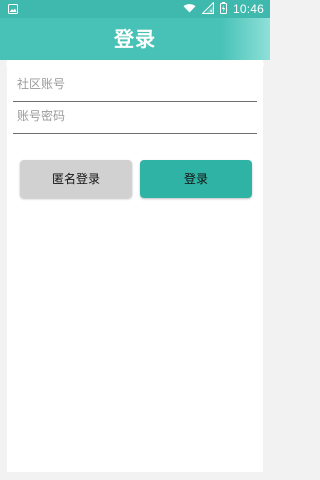 The height and width of the screenshot is (480, 320). I want to click on account-password-input, so click(137, 116).